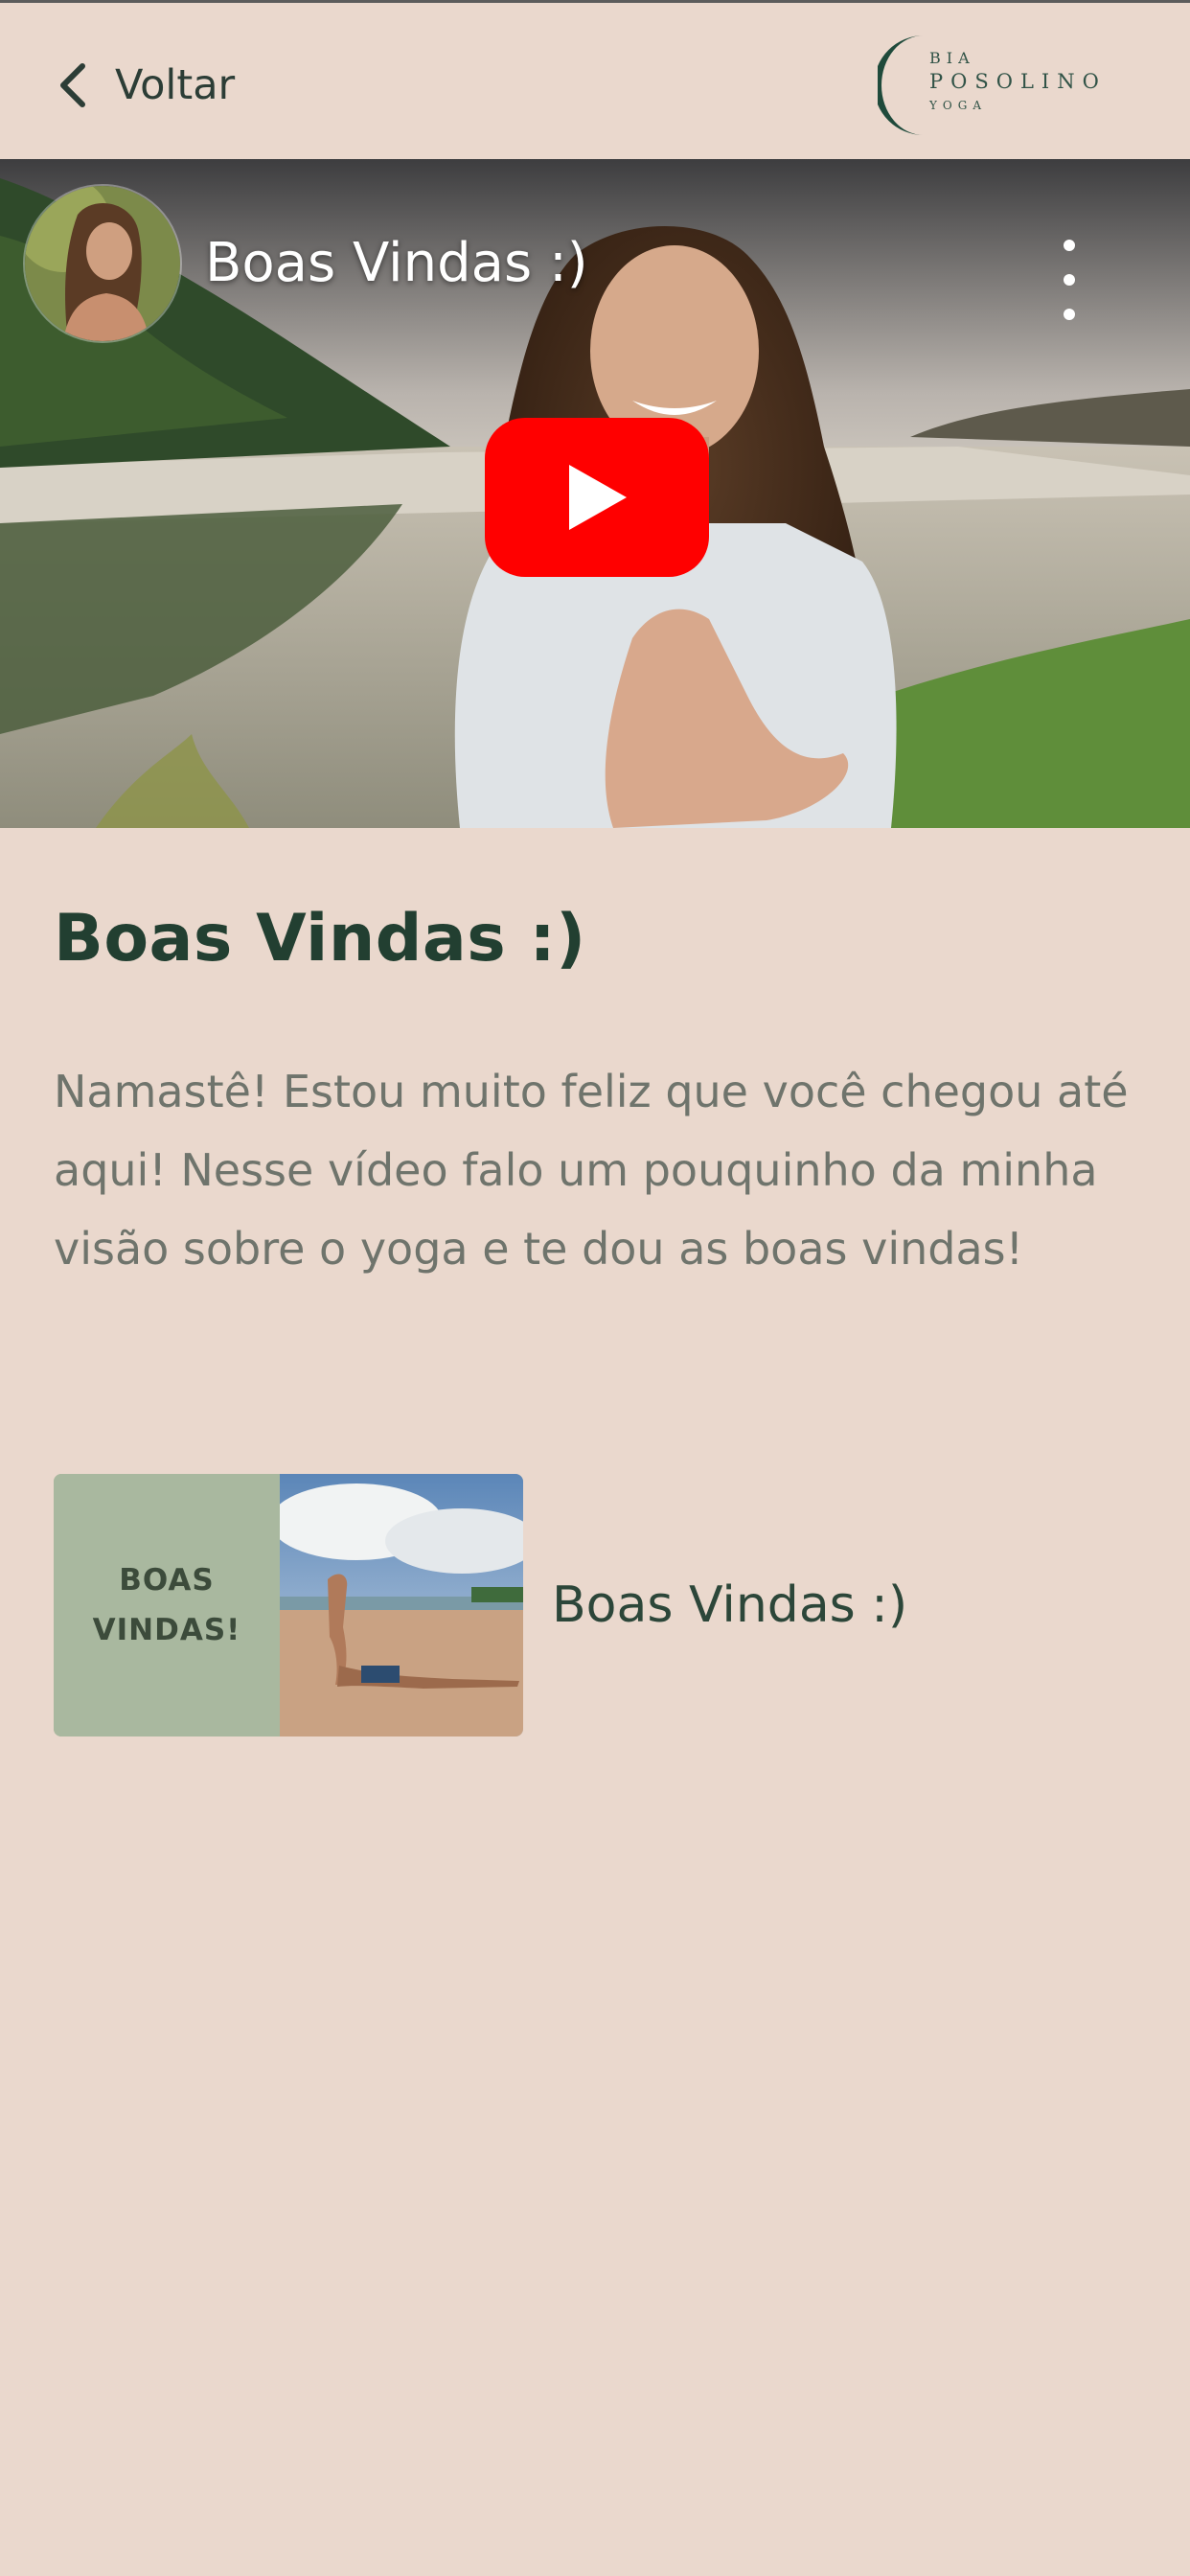 The height and width of the screenshot is (2576, 1190). I want to click on thumbnail-beach-photo, so click(402, 1605).